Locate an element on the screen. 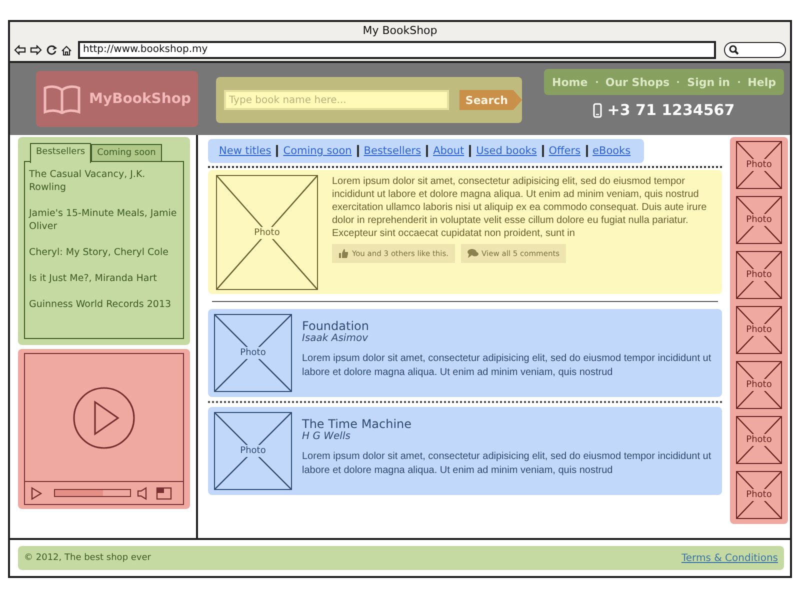 This screenshot has height=600, width=800. nav-link: Our Shops is located at coordinates (637, 82).